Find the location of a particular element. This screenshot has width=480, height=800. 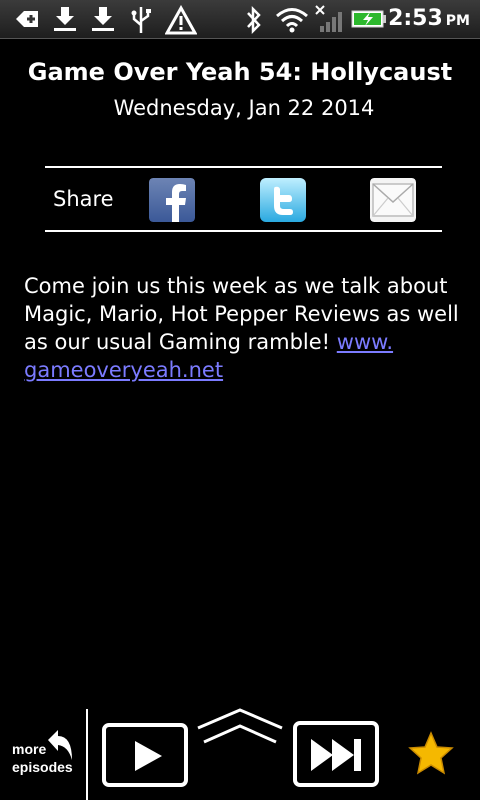

status-time: 2:53 PM is located at coordinates (429, 18).